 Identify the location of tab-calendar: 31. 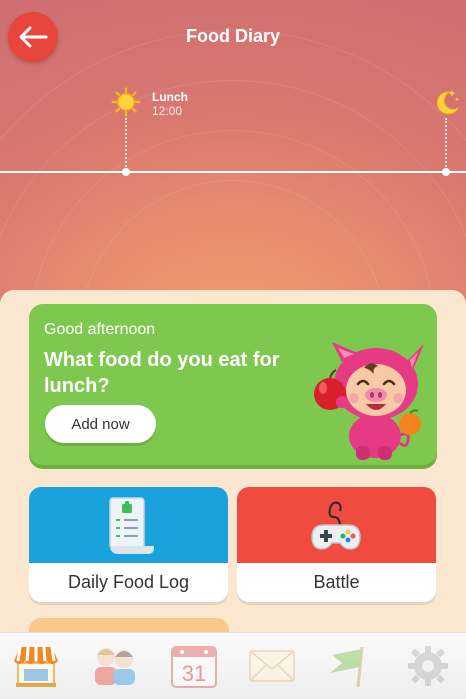
(194, 666).